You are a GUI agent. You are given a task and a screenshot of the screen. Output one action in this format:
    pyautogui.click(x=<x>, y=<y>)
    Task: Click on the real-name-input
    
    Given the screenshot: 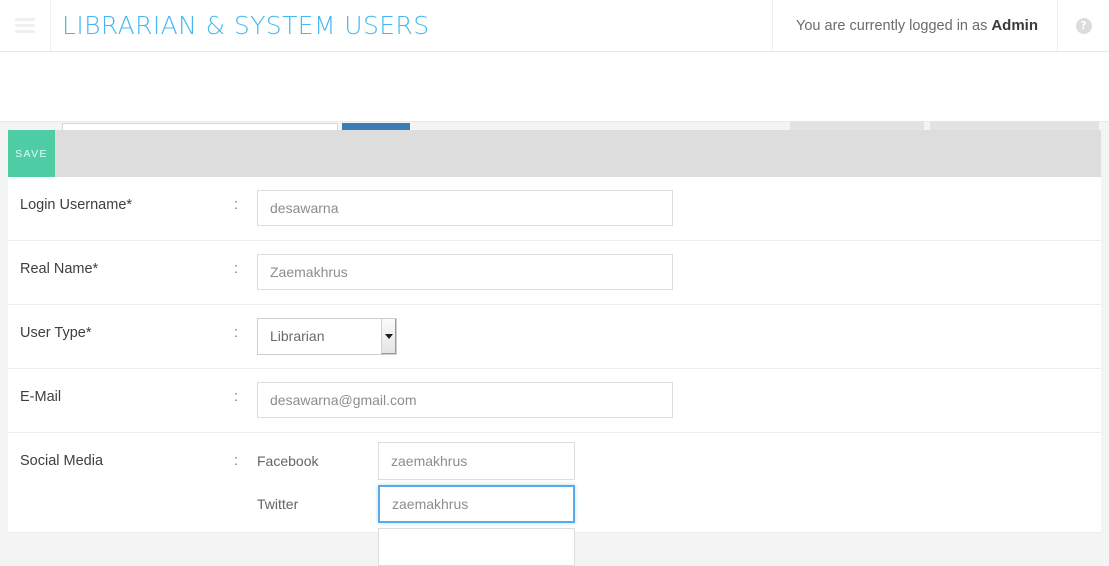 What is the action you would take?
    pyautogui.click(x=465, y=272)
    